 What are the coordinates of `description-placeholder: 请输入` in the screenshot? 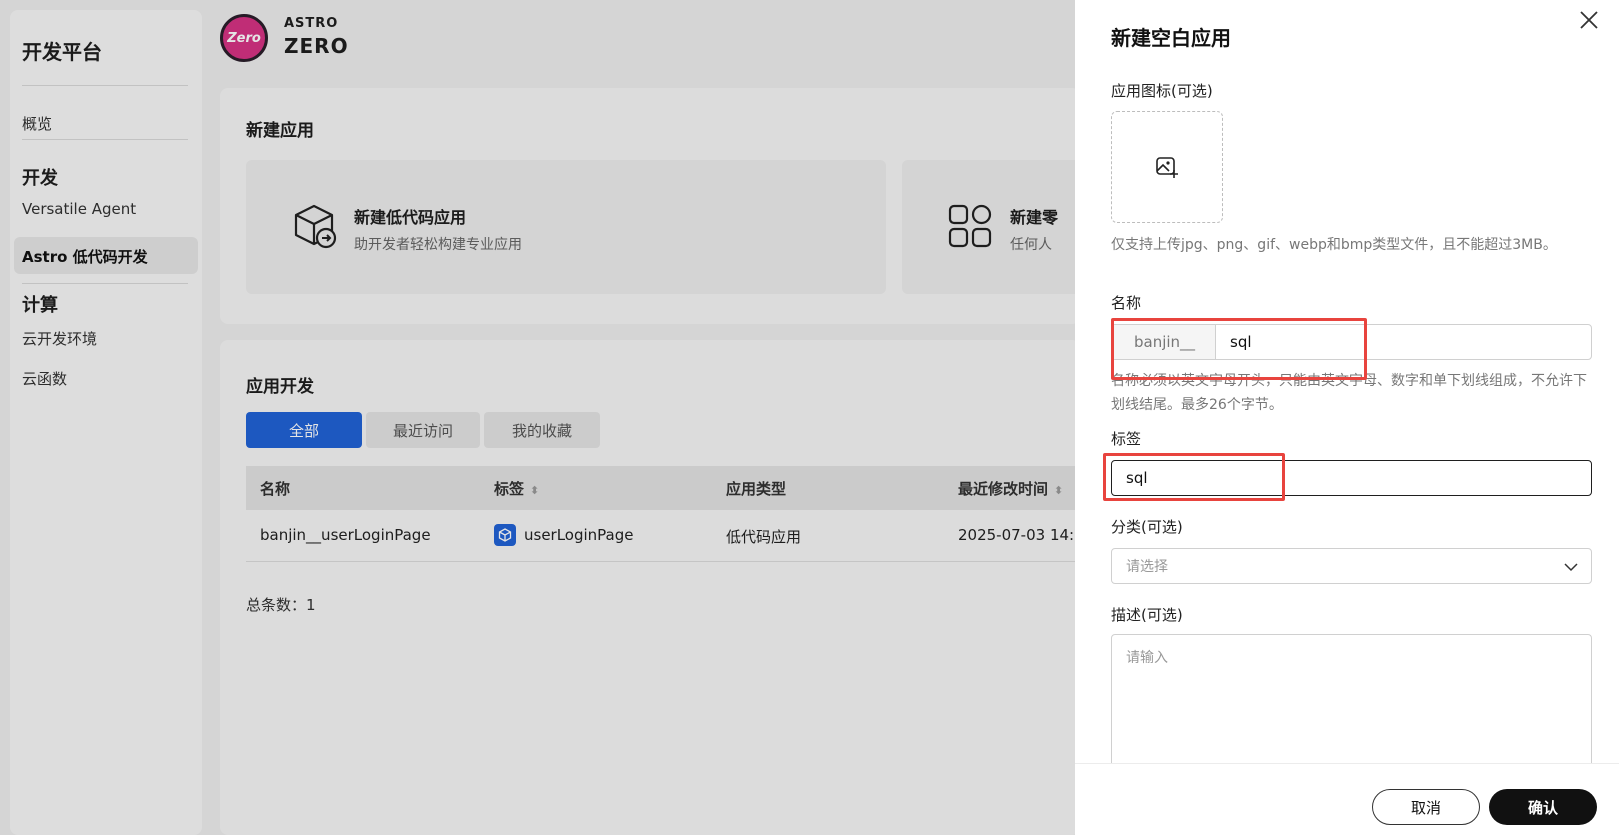 It's located at (1147, 658).